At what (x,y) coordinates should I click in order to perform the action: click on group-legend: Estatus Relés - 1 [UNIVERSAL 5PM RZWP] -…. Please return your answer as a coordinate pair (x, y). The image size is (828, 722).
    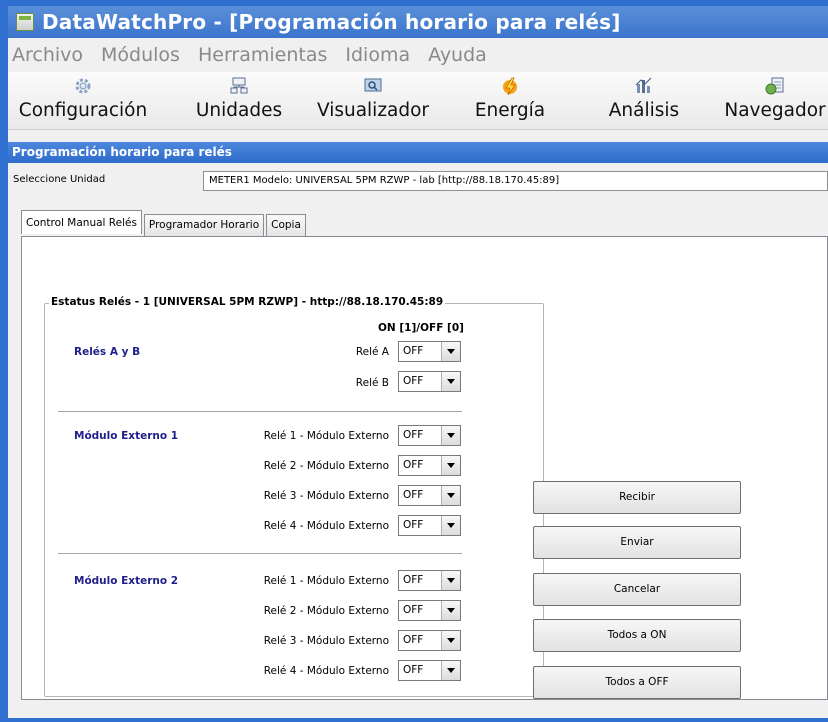
    Looking at the image, I should click on (247, 302).